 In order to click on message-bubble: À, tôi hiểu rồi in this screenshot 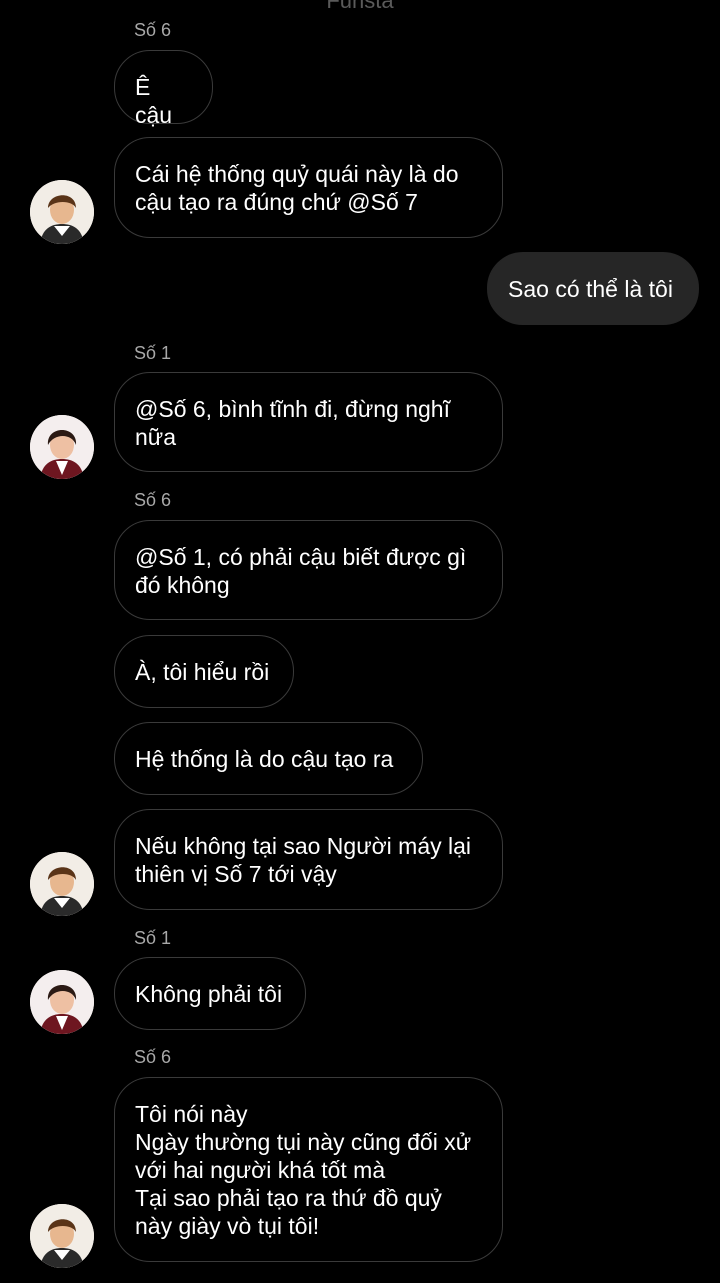, I will do `click(204, 671)`.